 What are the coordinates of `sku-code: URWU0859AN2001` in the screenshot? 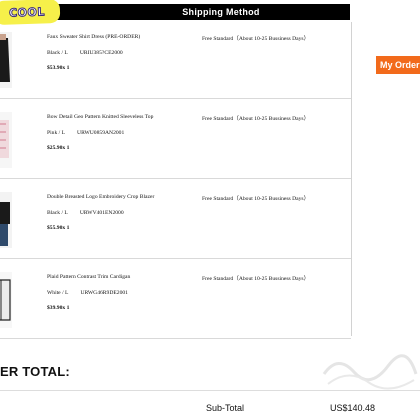 It's located at (101, 133).